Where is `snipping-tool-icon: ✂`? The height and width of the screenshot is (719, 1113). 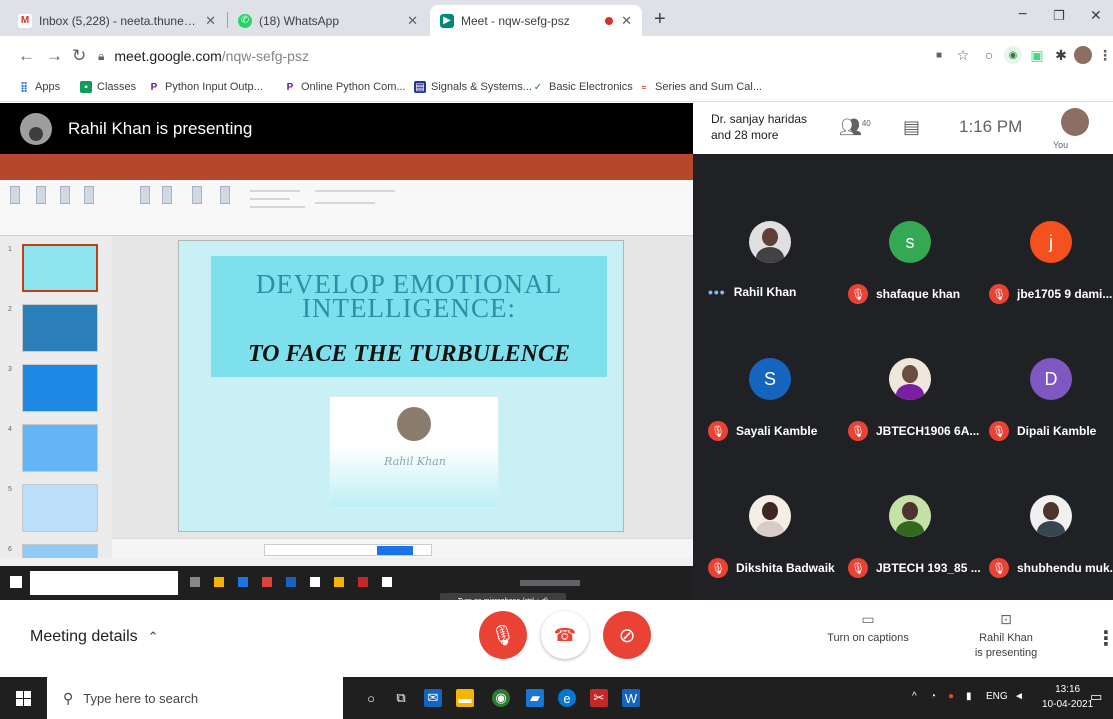 snipping-tool-icon: ✂ is located at coordinates (599, 698).